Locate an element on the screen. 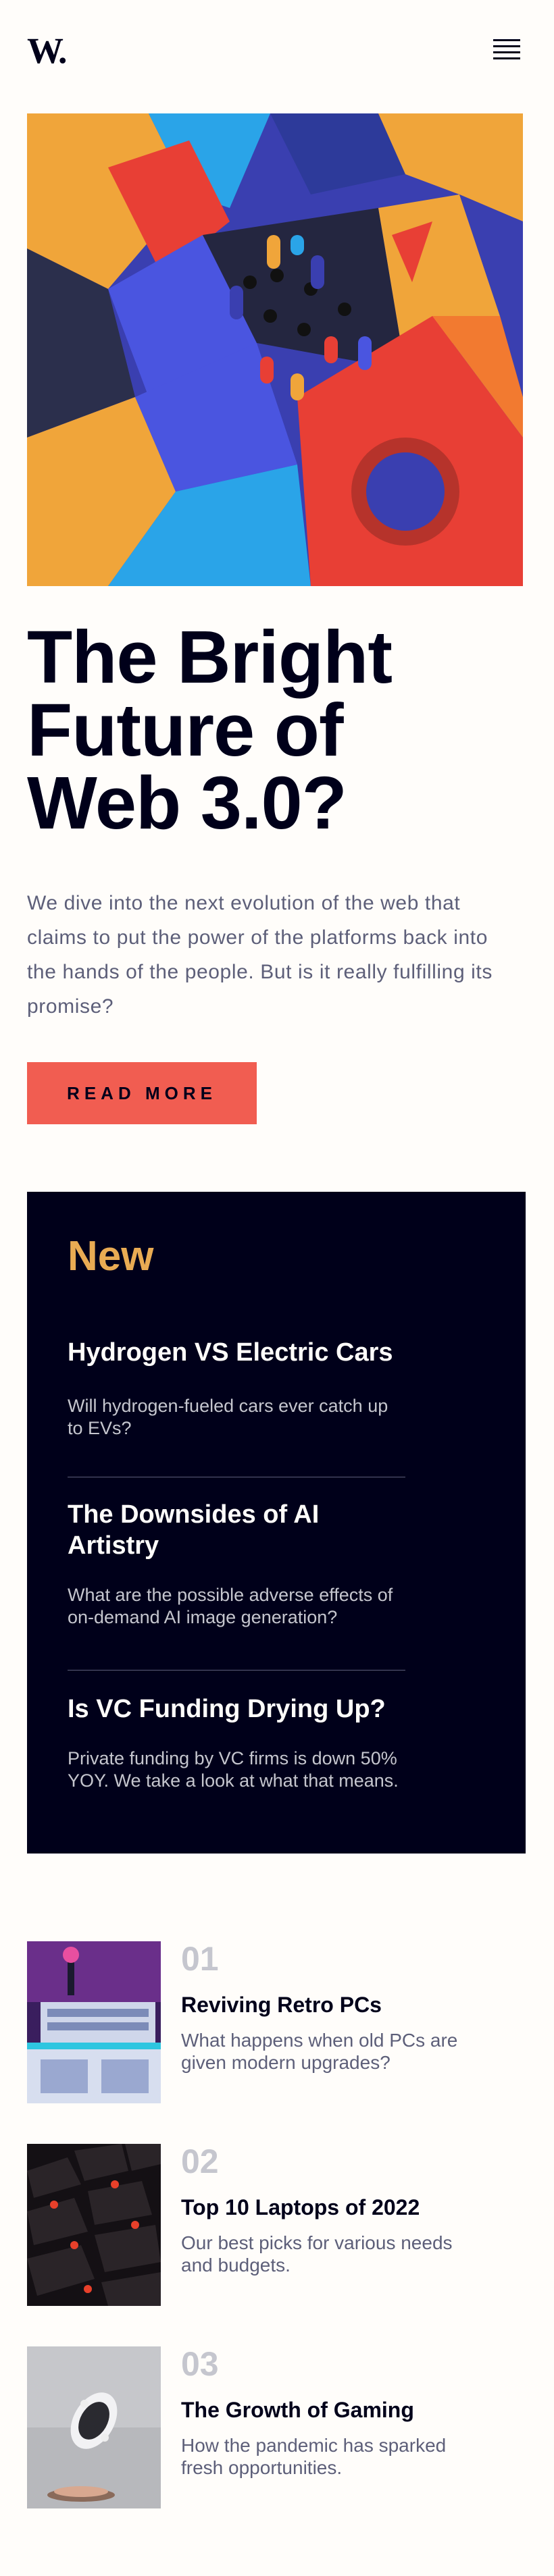 The image size is (554, 2576). keyboard-image is located at coordinates (94, 2225).